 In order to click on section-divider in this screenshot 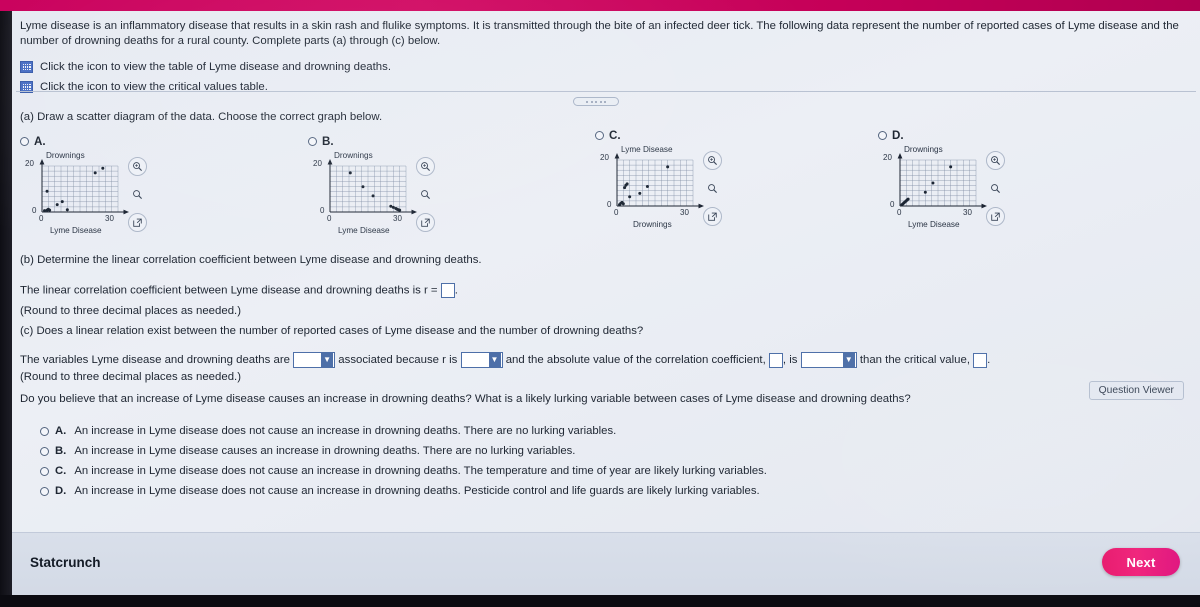, I will do `click(606, 91)`.